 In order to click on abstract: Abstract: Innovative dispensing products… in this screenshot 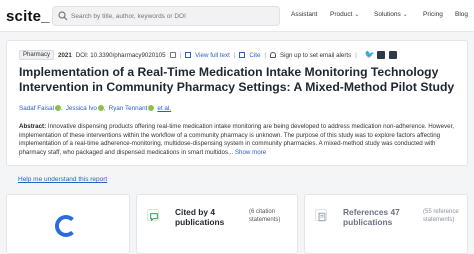, I will do `click(239, 140)`.